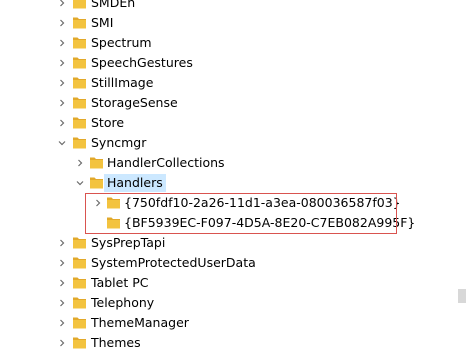 The image size is (466, 353). I want to click on tree-node-label: Themes, so click(116, 343).